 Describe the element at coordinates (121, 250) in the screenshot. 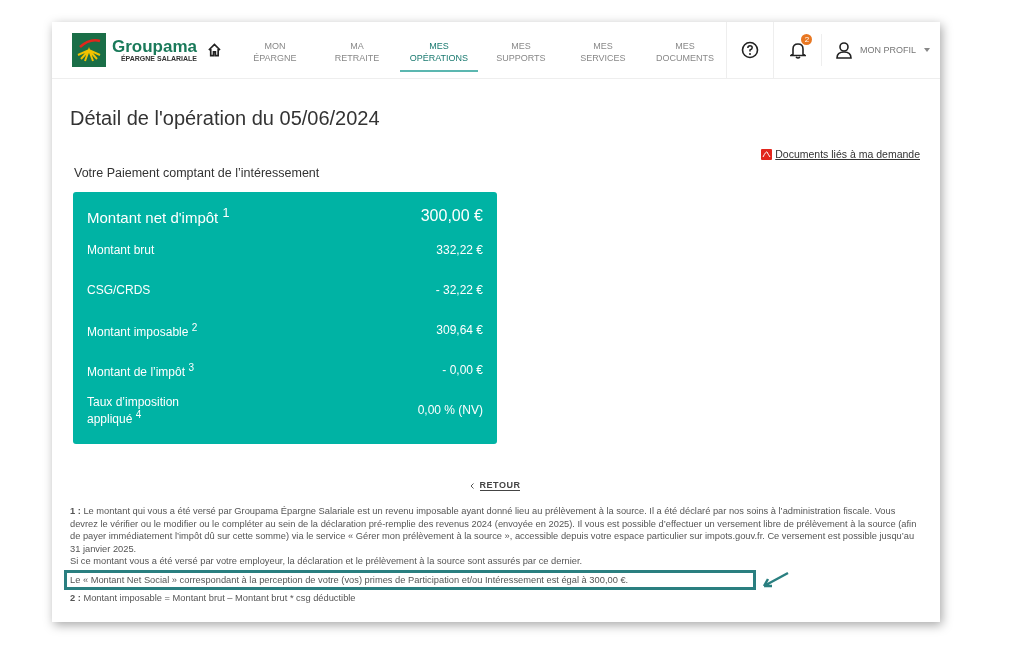

I see `amount-label: Montant brut` at that location.